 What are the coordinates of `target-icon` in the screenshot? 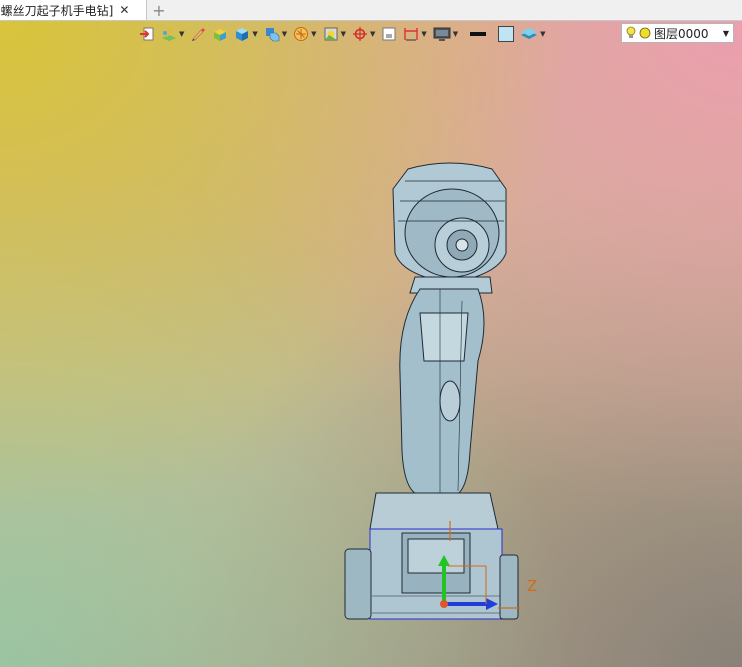 It's located at (359, 34).